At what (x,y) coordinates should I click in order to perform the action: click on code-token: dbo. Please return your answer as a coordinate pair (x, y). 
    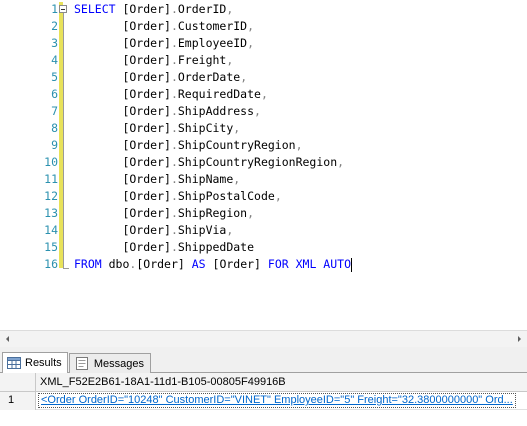
    Looking at the image, I should click on (119, 264).